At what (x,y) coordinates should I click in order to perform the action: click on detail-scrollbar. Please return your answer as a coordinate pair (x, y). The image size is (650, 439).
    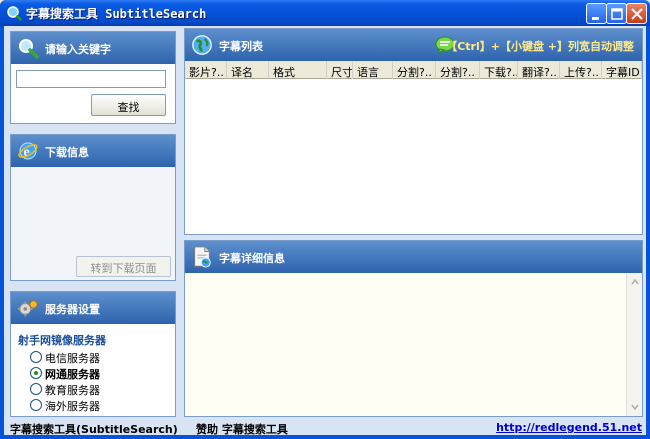
    Looking at the image, I should click on (634, 344).